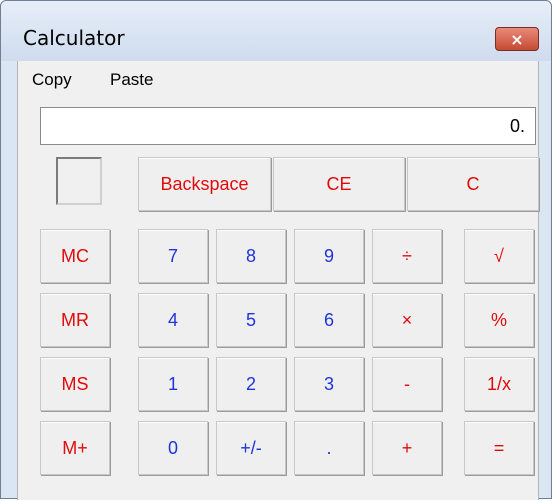  Describe the element at coordinates (75, 448) in the screenshot. I see `memory-add-button: M+` at that location.